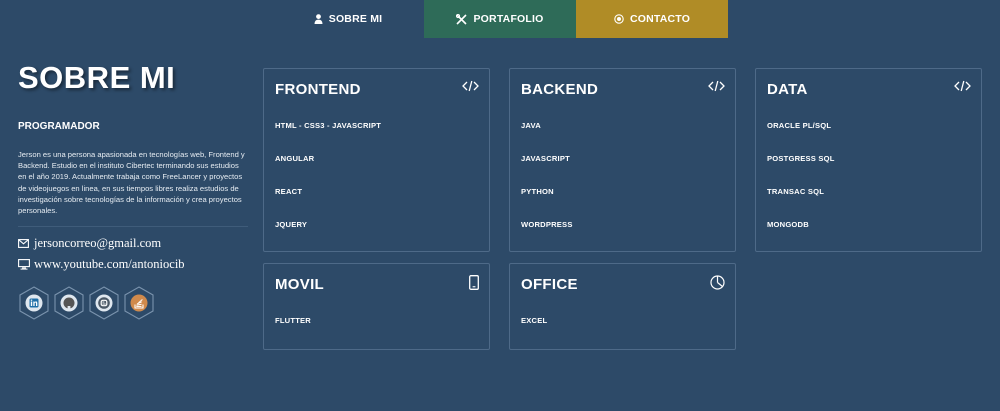 Image resolution: width=1000 pixels, height=411 pixels. Describe the element at coordinates (355, 19) in the screenshot. I see `tab-label: SOBRE MI` at that location.